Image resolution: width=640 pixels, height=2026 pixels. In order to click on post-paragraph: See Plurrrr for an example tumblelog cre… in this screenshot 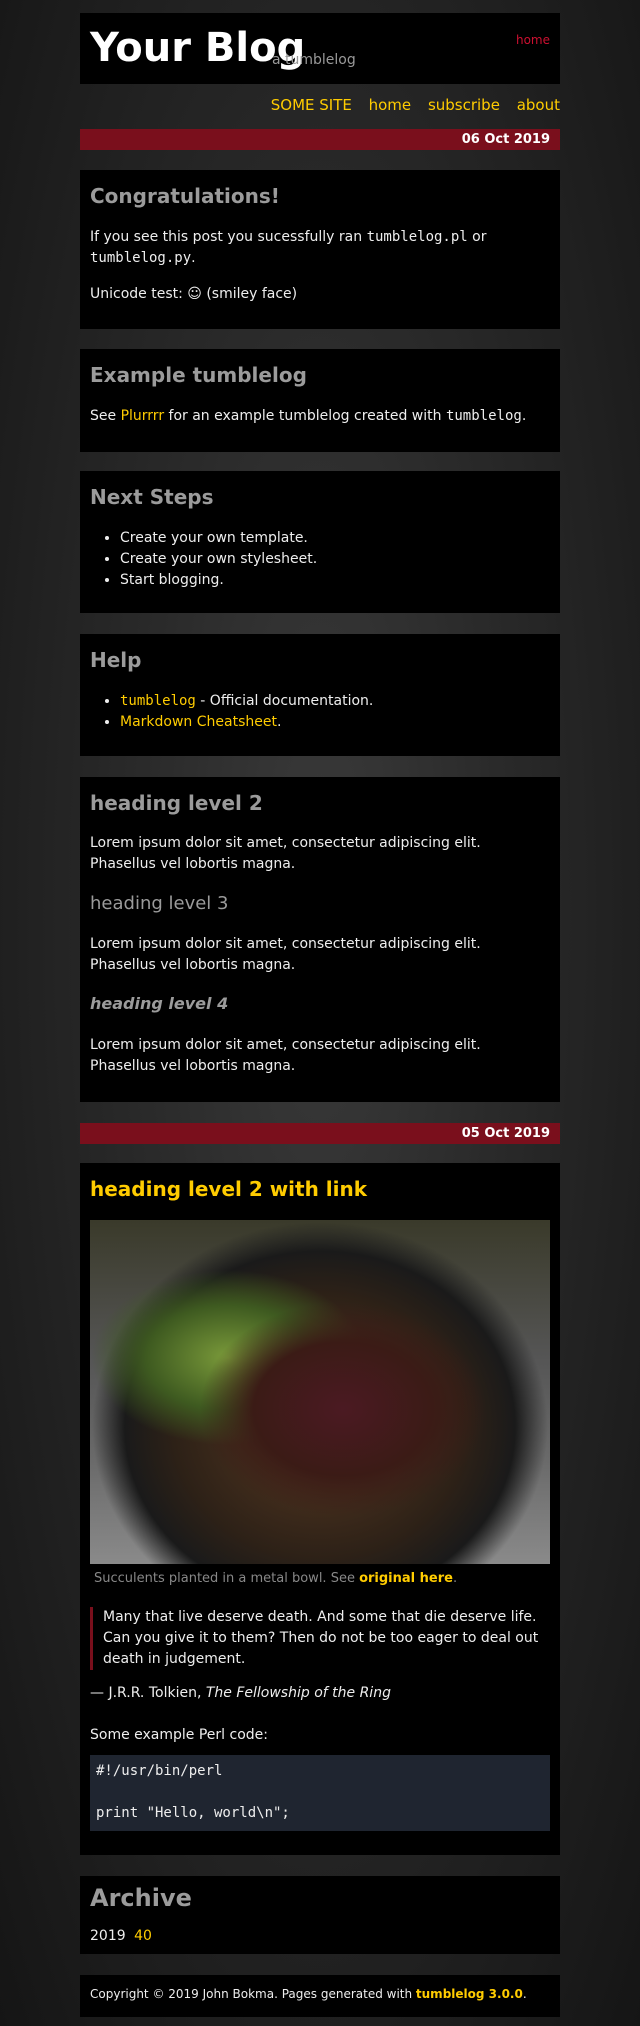, I will do `click(308, 416)`.